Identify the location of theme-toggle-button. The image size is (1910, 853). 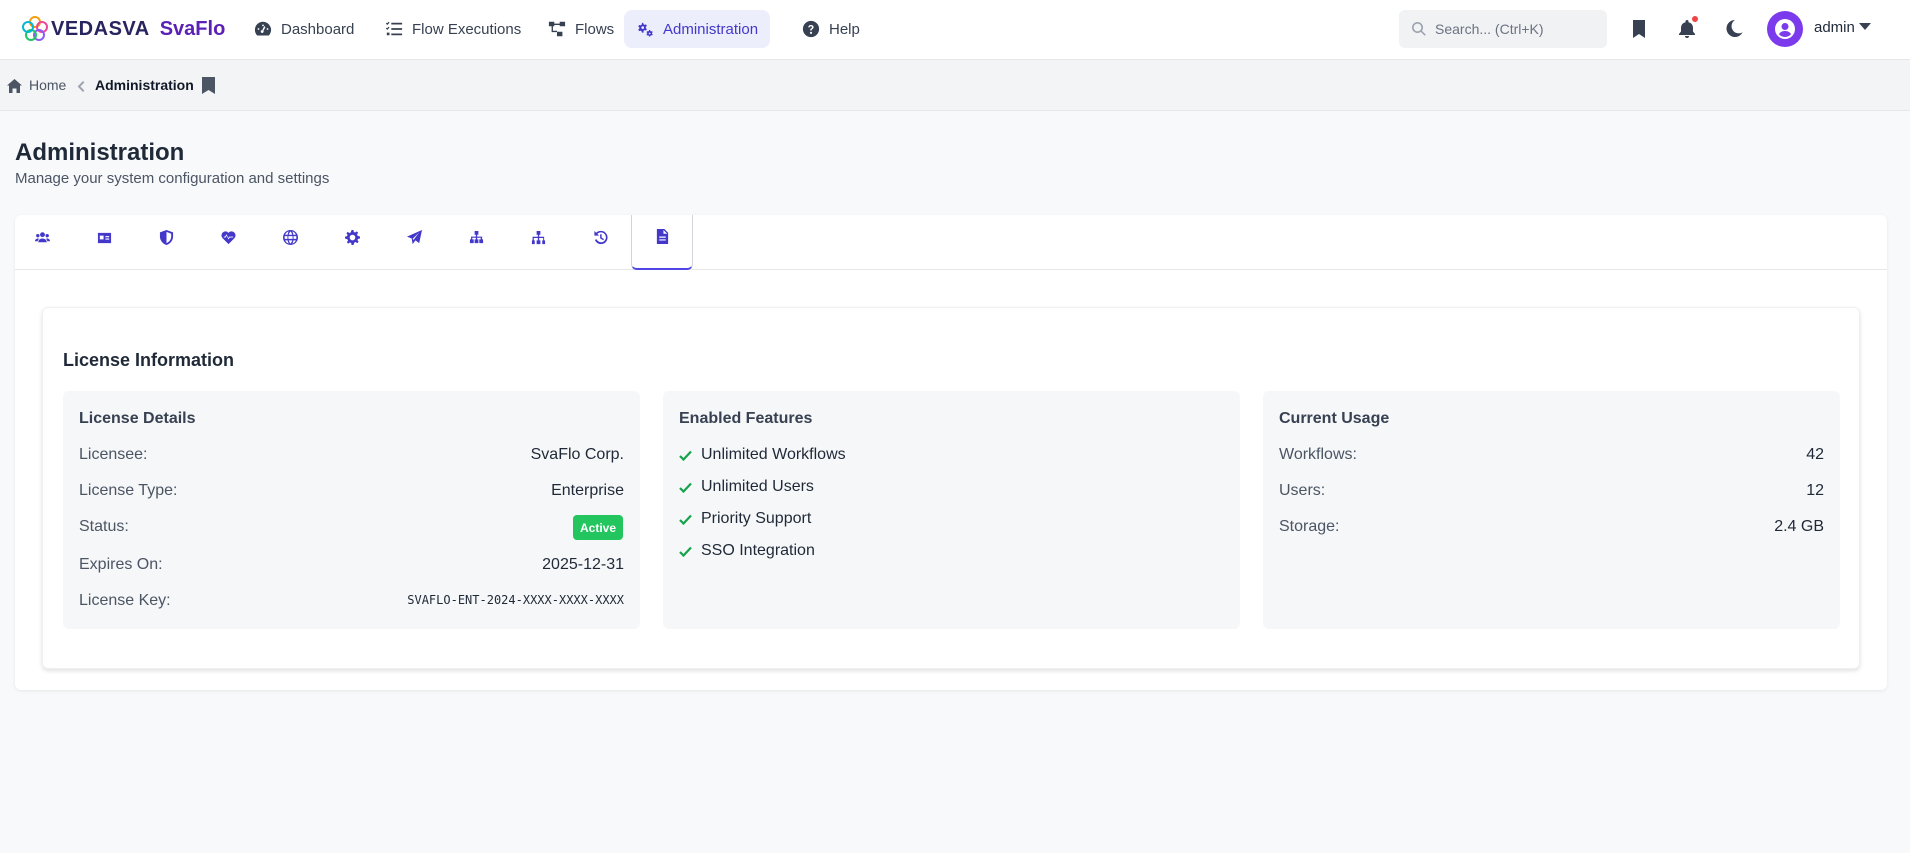
(1734, 29).